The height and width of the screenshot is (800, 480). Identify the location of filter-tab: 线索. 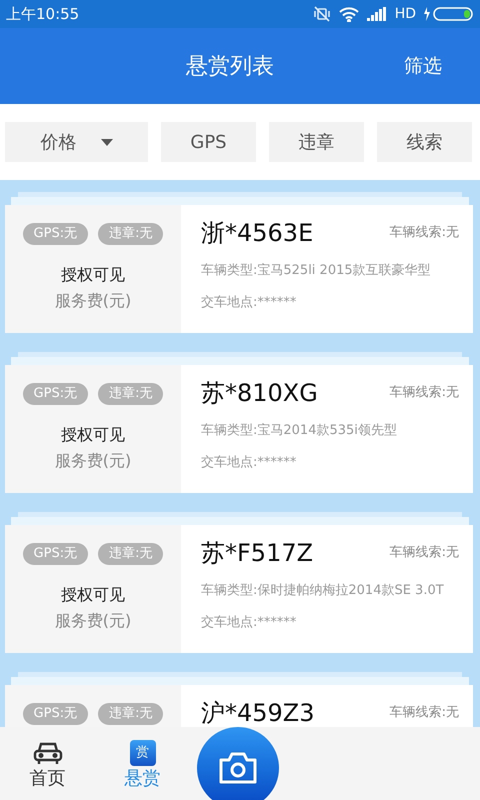
(424, 142).